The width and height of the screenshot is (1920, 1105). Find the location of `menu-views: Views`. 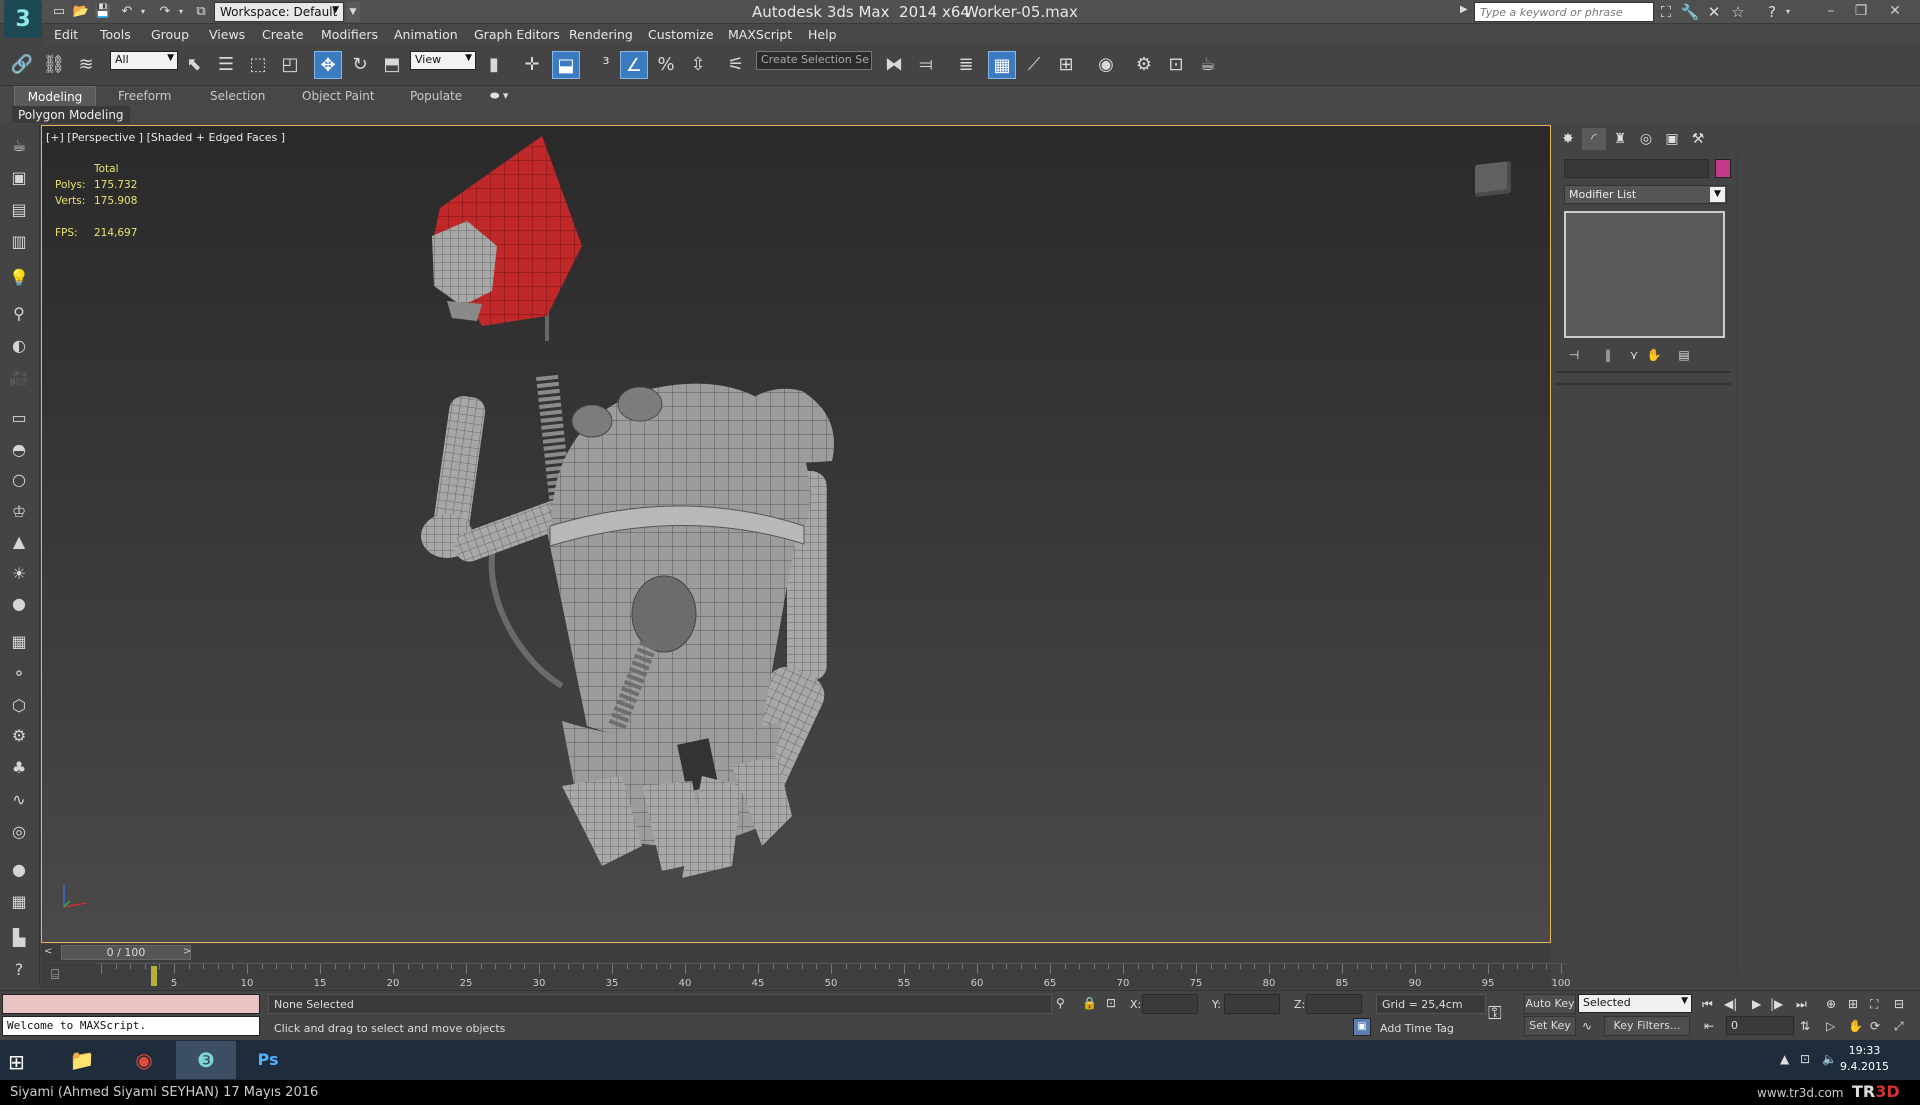

menu-views: Views is located at coordinates (227, 34).